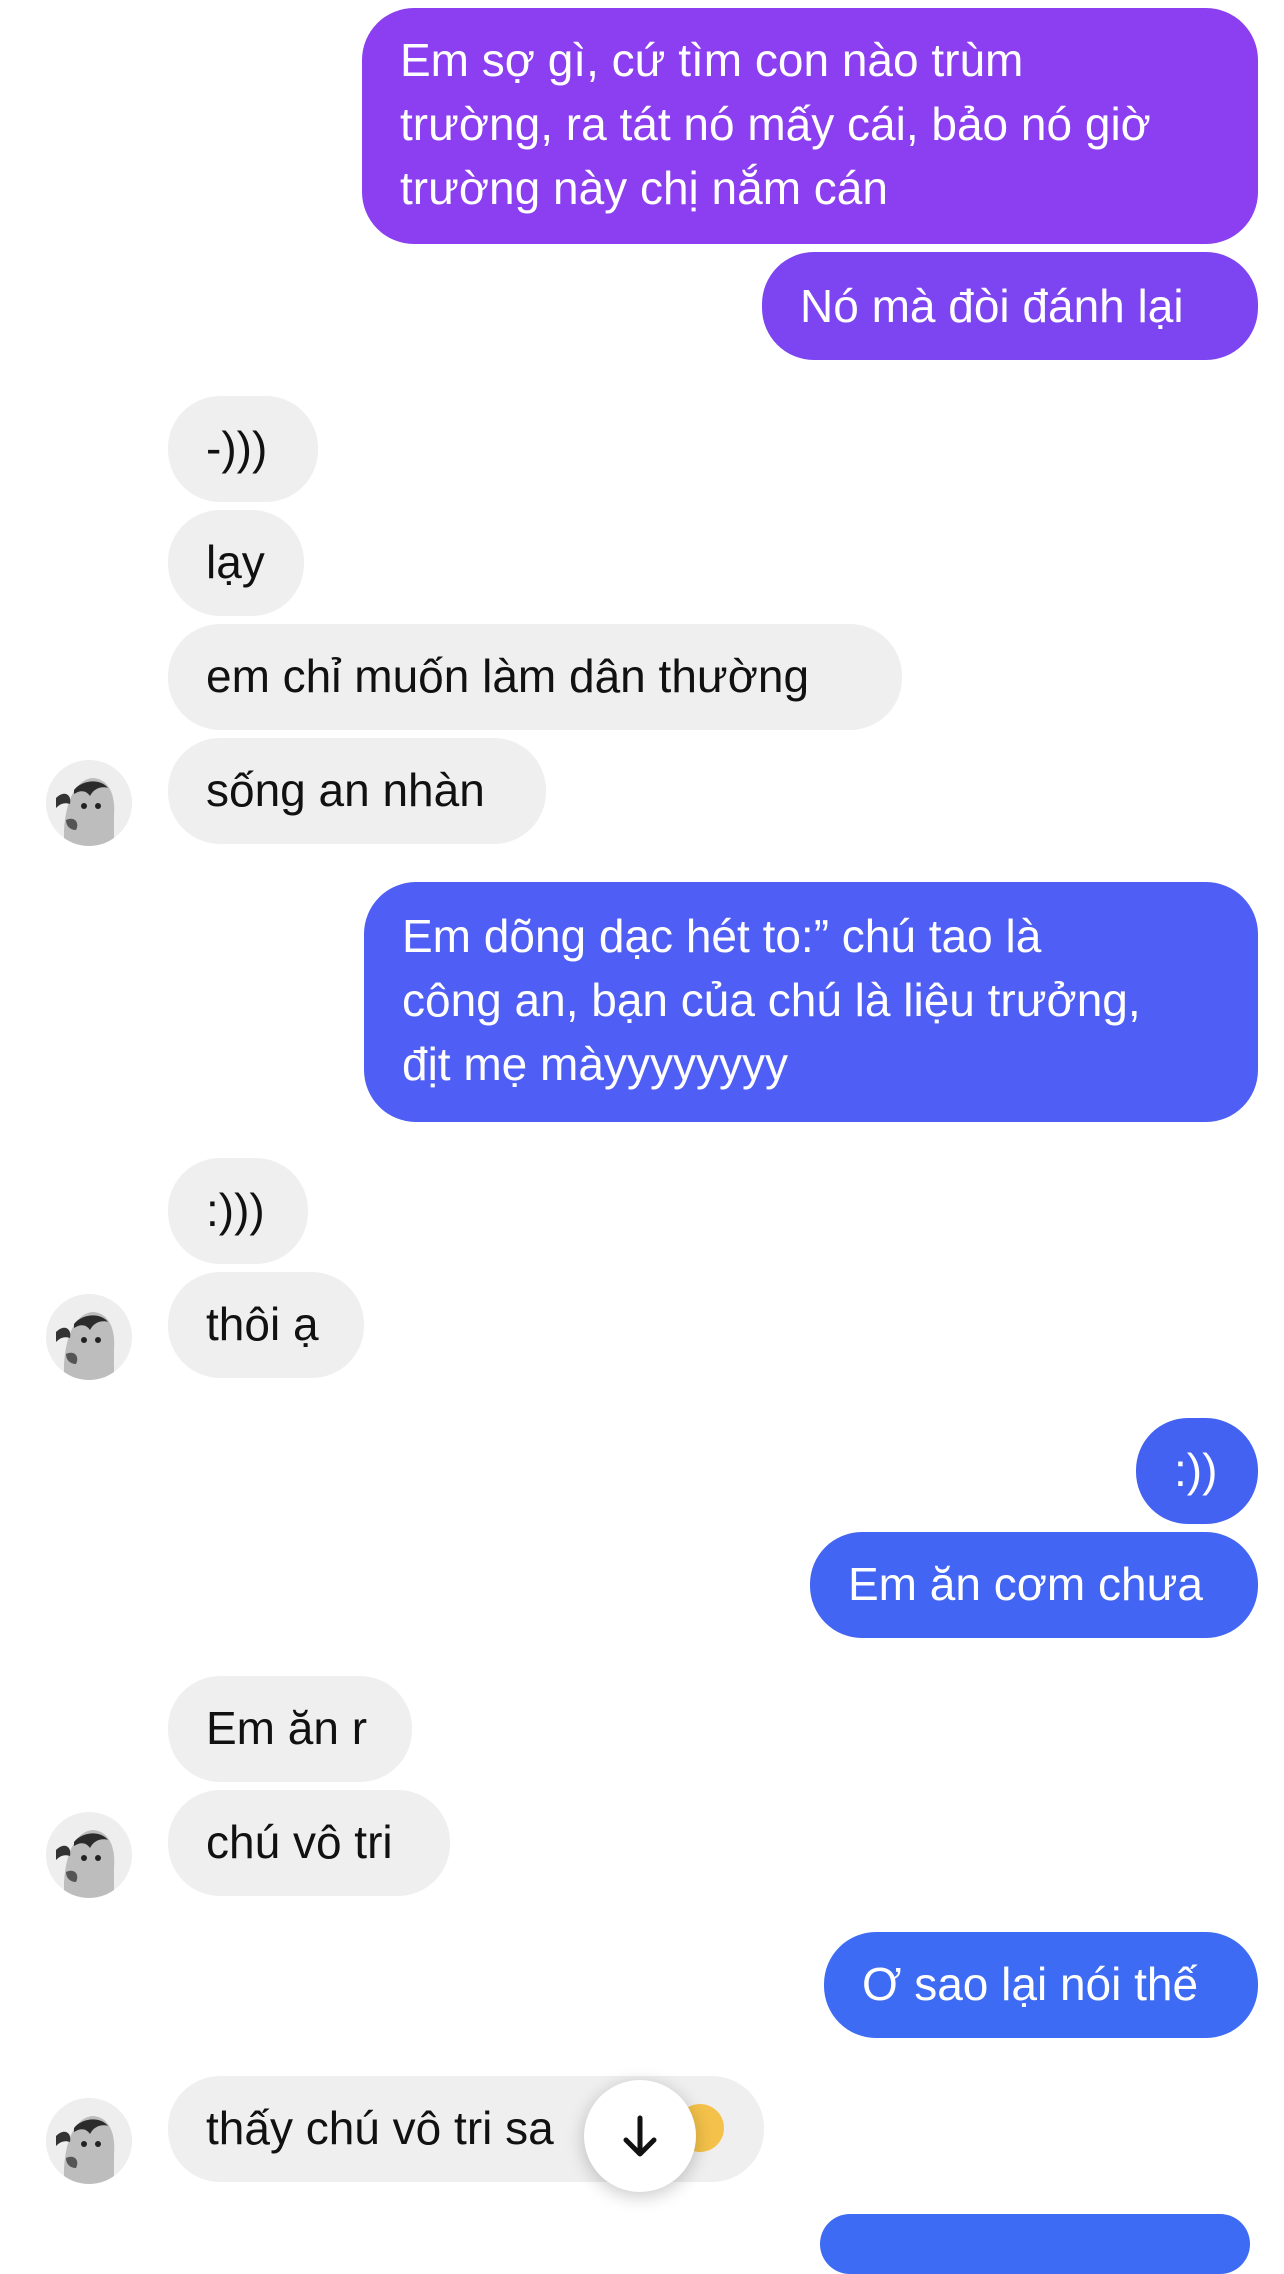 Image resolution: width=1284 pixels, height=2274 pixels. I want to click on message-bubble-incoming: chú vô tri, so click(309, 1843).